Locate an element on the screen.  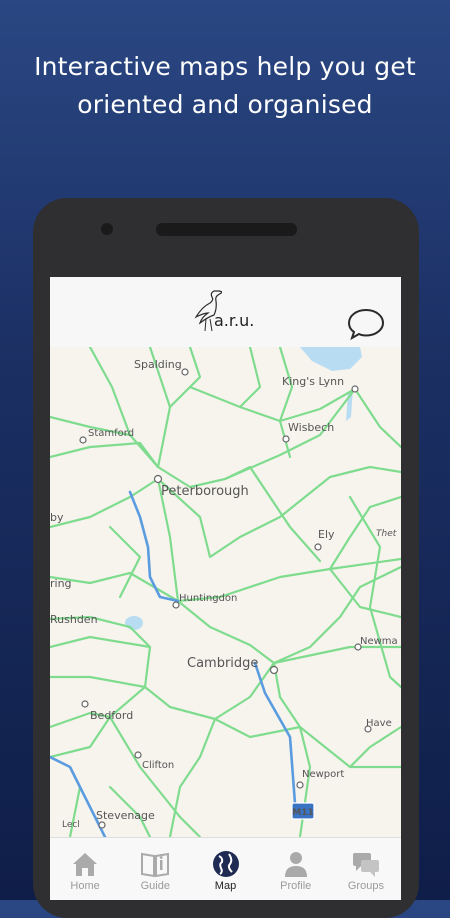
marker-spalding is located at coordinates (185, 372).